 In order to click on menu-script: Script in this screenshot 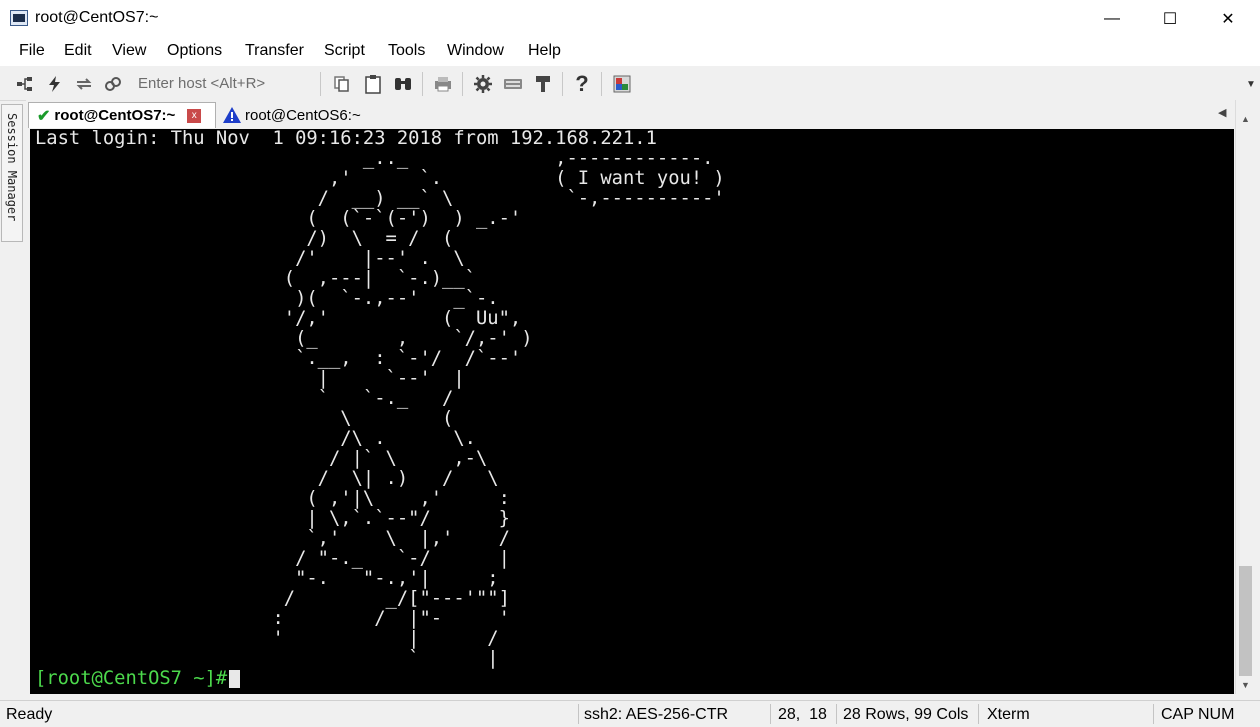, I will do `click(344, 51)`.